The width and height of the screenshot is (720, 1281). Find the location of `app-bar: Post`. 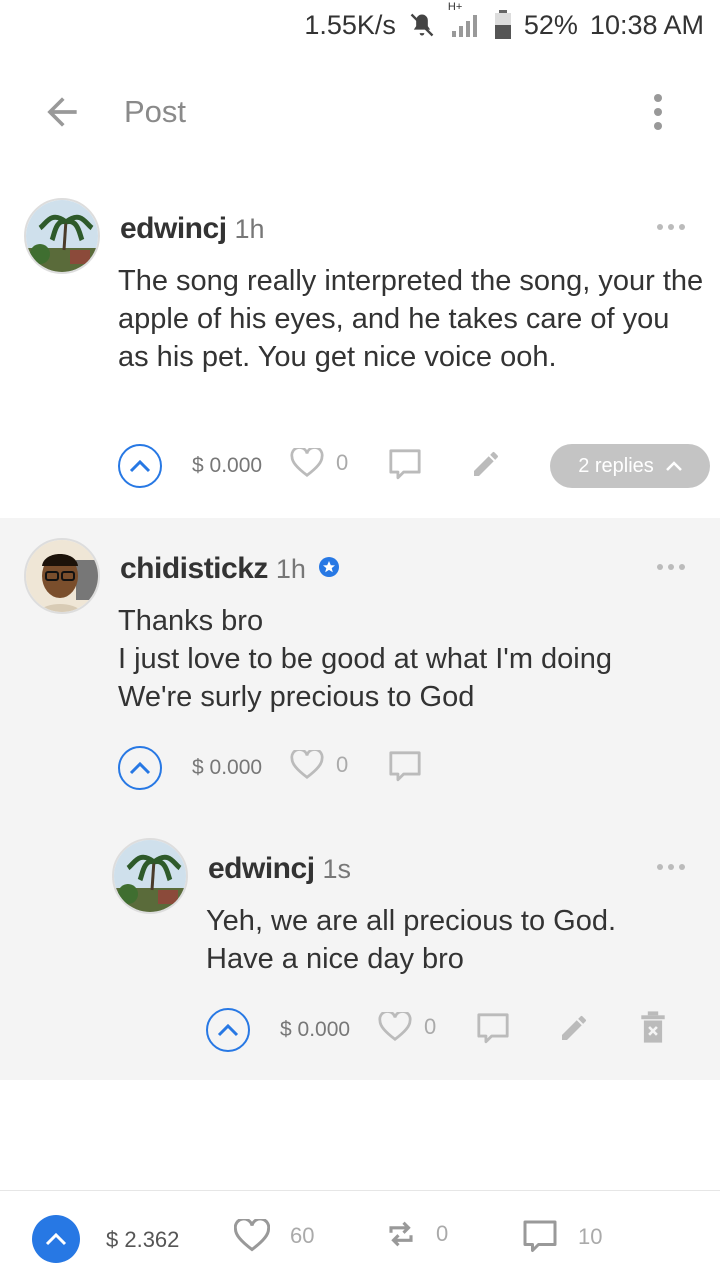

app-bar: Post is located at coordinates (360, 112).